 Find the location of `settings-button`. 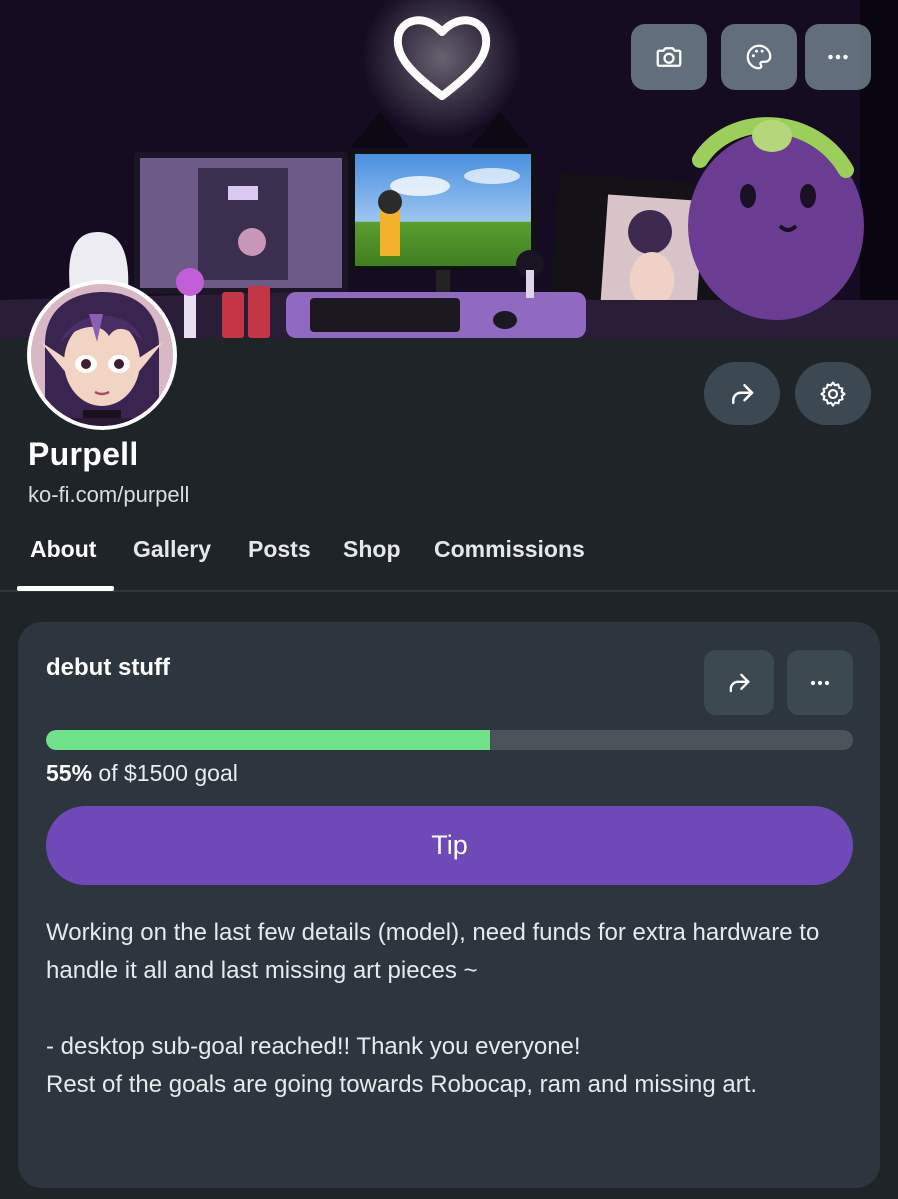

settings-button is located at coordinates (833, 393).